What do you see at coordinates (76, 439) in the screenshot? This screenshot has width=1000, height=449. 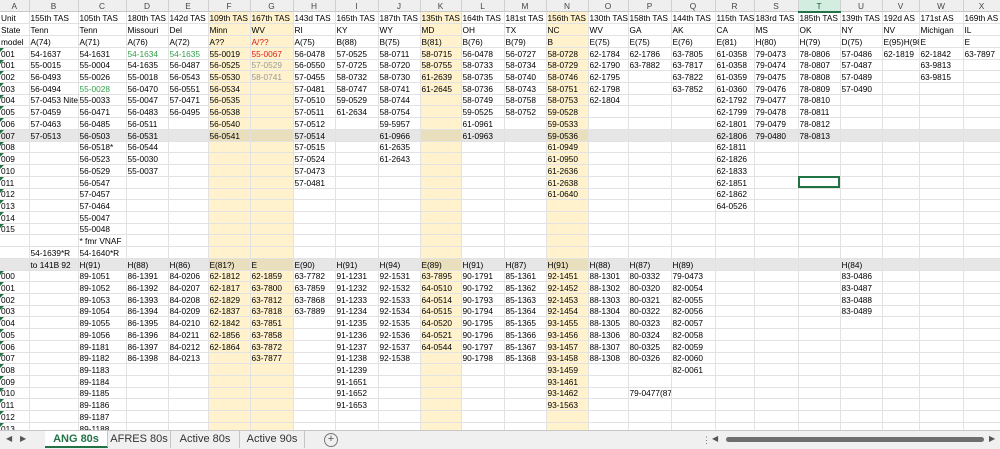 I see `tab-ang-80s: ANG 80s` at bounding box center [76, 439].